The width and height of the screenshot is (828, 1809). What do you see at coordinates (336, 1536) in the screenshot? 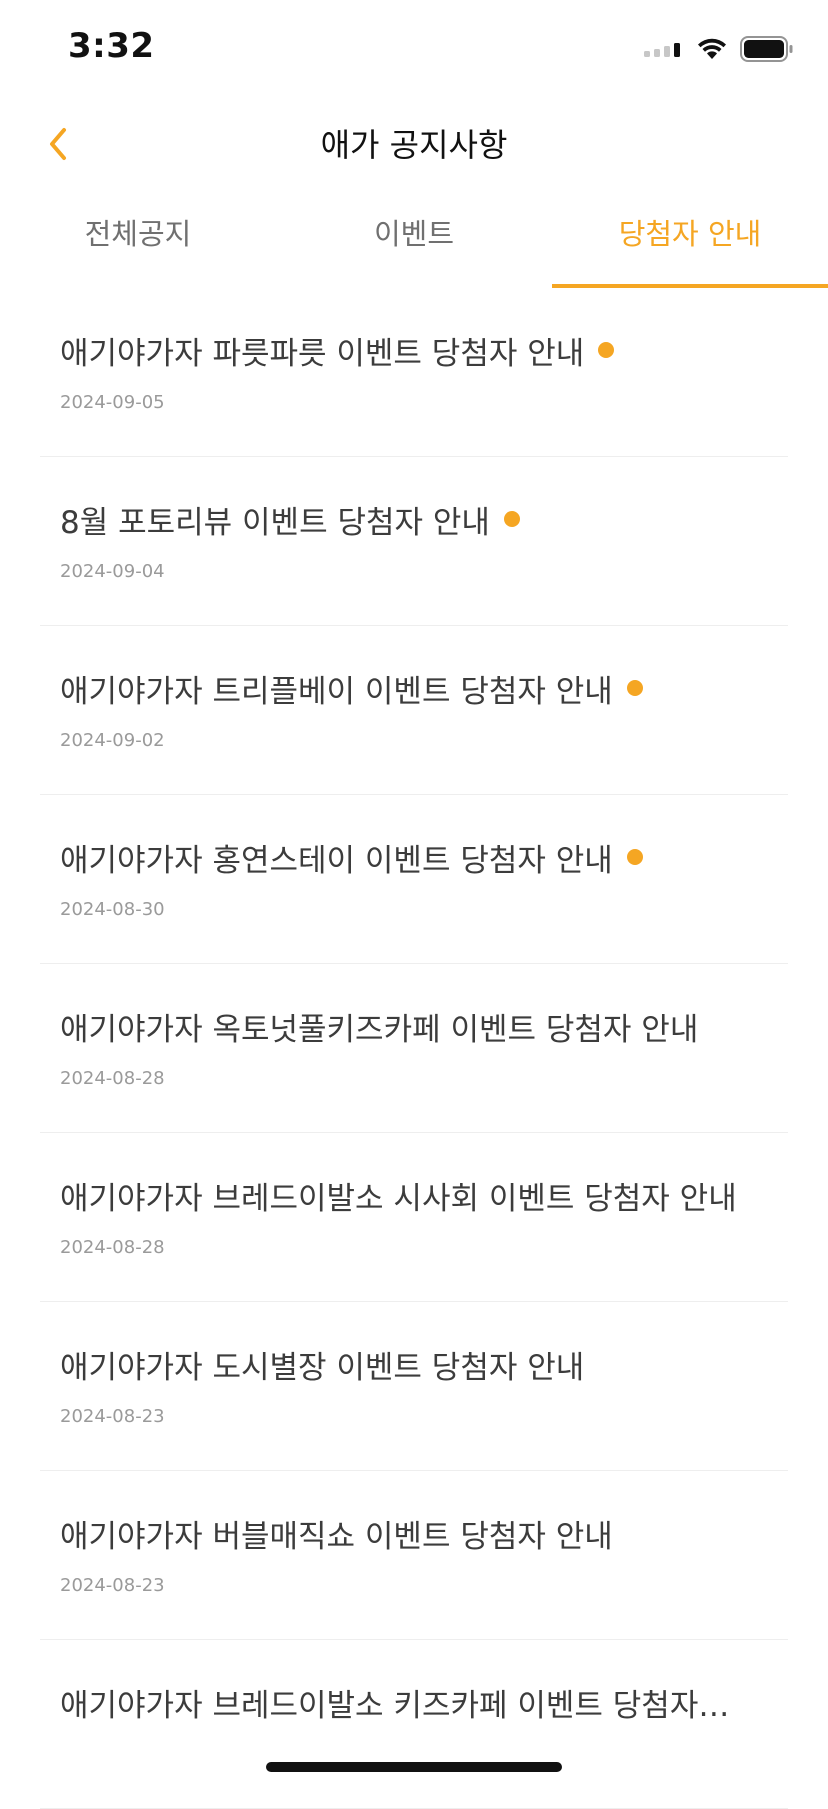
I see `notice-title: 애기야가자 버블매직쇼 이벤트 당첨자 안내` at bounding box center [336, 1536].